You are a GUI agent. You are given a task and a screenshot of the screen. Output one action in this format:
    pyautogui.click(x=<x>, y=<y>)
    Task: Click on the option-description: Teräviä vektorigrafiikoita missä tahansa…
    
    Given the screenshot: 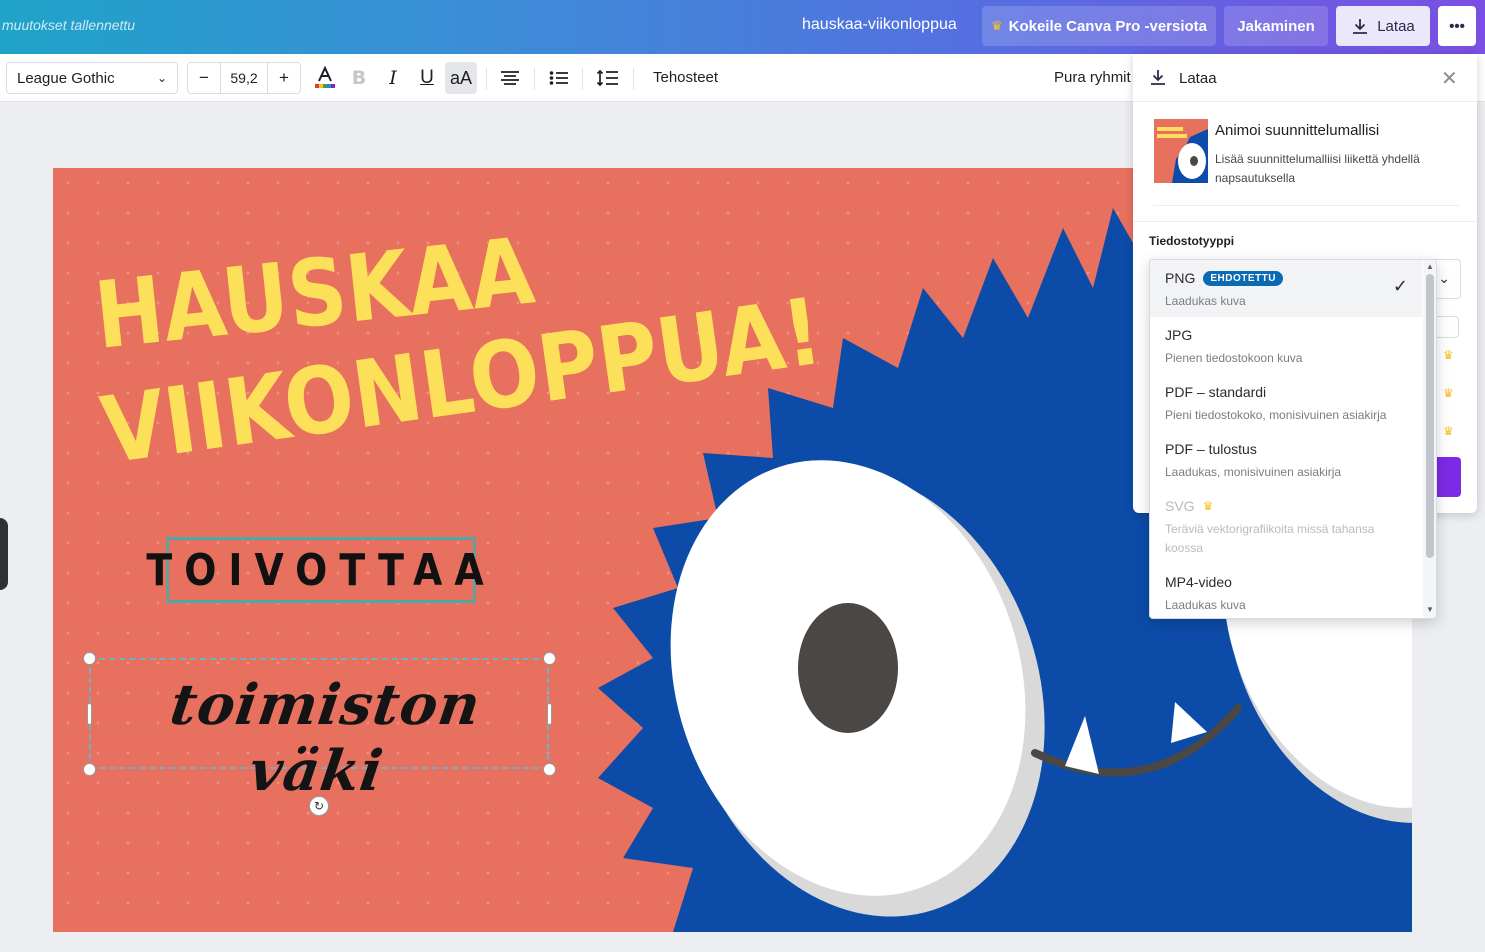 What is the action you would take?
    pyautogui.click(x=1270, y=538)
    